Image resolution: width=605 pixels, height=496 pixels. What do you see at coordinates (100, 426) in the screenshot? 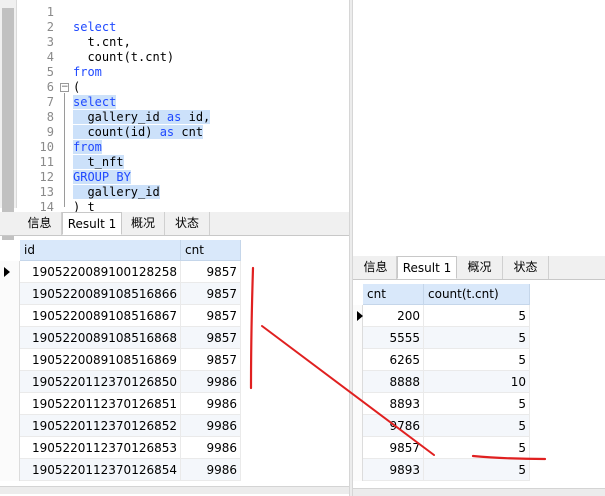
I see `table-cell: 1905220112370126852` at bounding box center [100, 426].